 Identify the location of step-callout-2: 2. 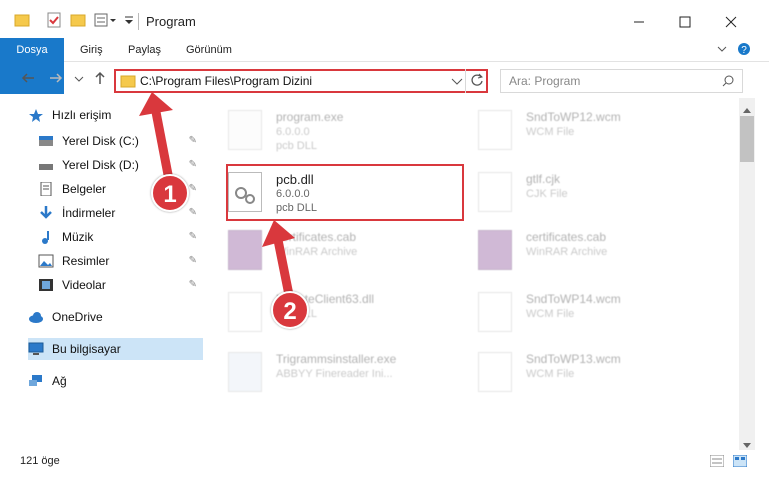
(290, 310).